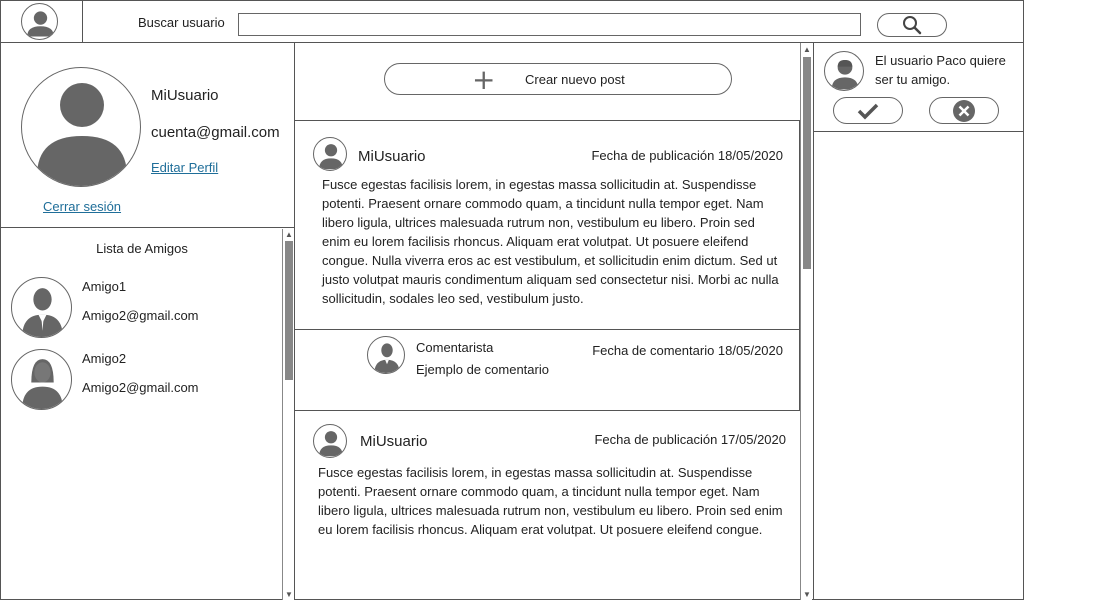 The image size is (1114, 600). I want to click on search-icon, so click(912, 25).